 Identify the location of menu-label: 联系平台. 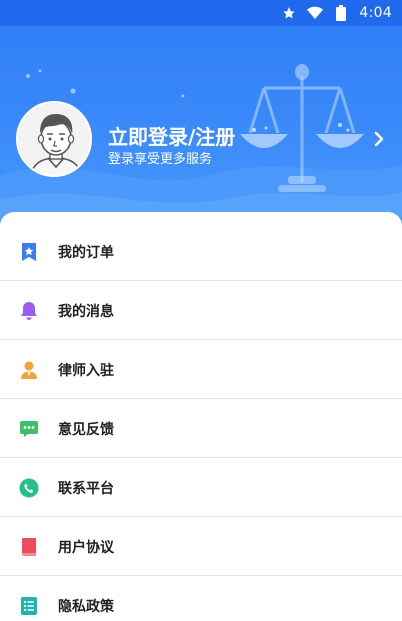
(86, 488).